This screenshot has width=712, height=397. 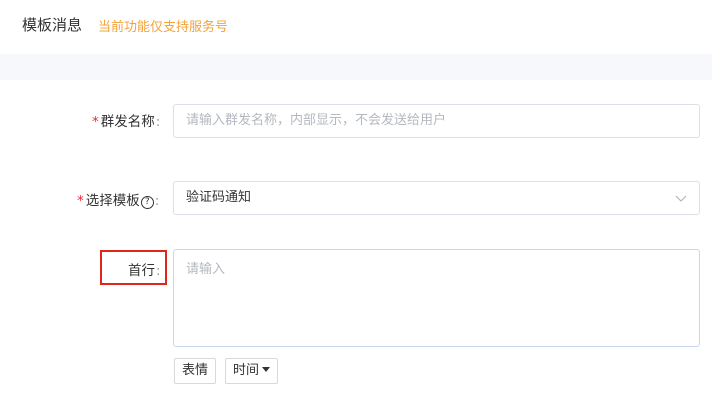 I want to click on template-field-label: * 选择模板?:, so click(x=118, y=199).